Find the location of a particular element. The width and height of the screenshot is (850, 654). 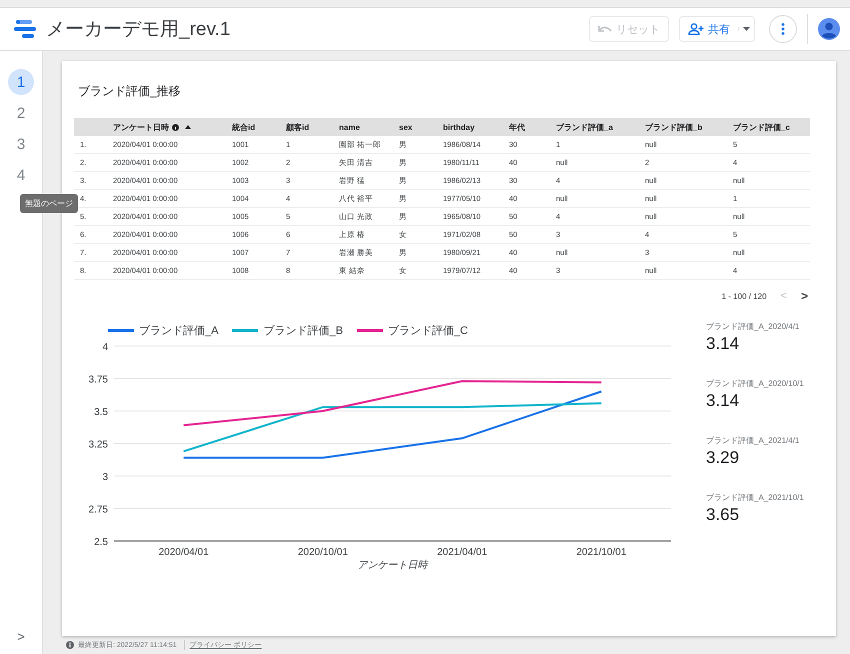

x-axis-title: アンケート日時 is located at coordinates (393, 565).